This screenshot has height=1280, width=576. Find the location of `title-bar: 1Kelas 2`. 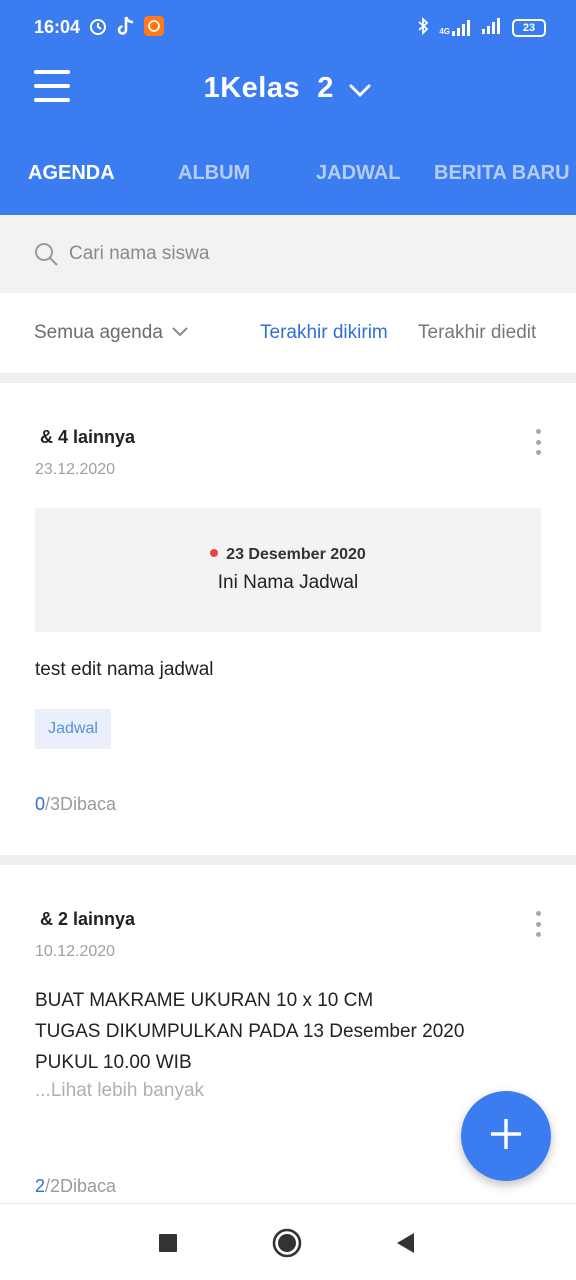

title-bar: 1Kelas 2 is located at coordinates (288, 91).